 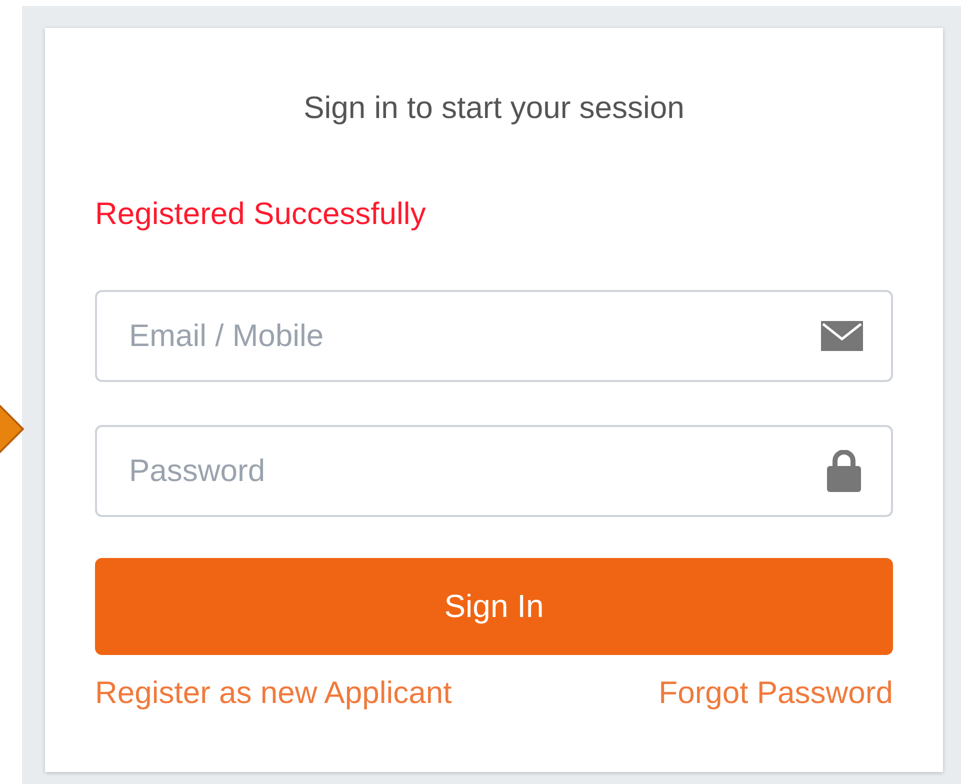 I want to click on lock-icon, so click(x=844, y=471).